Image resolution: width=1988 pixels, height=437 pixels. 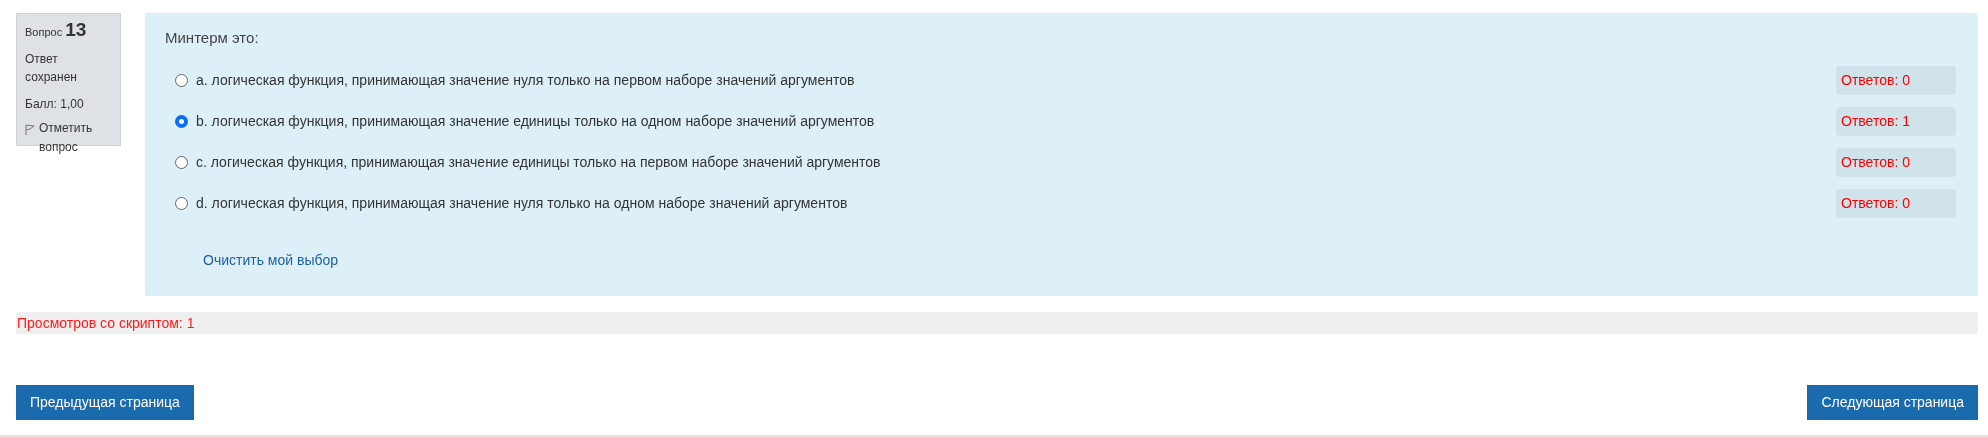 What do you see at coordinates (522, 203) in the screenshot?
I see `answer-option: d. логическая функция, принимающая значение нуля только на одном наборе значений аргументов` at bounding box center [522, 203].